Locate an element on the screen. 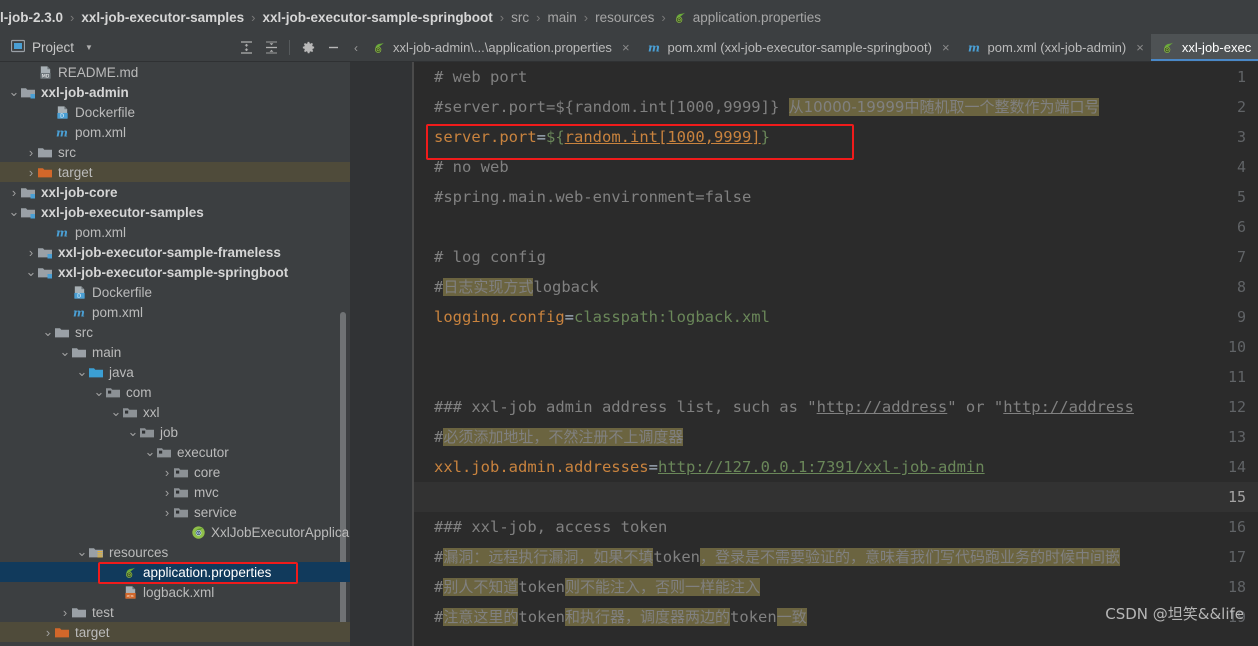 The height and width of the screenshot is (646, 1258). gear-icon is located at coordinates (308, 48).